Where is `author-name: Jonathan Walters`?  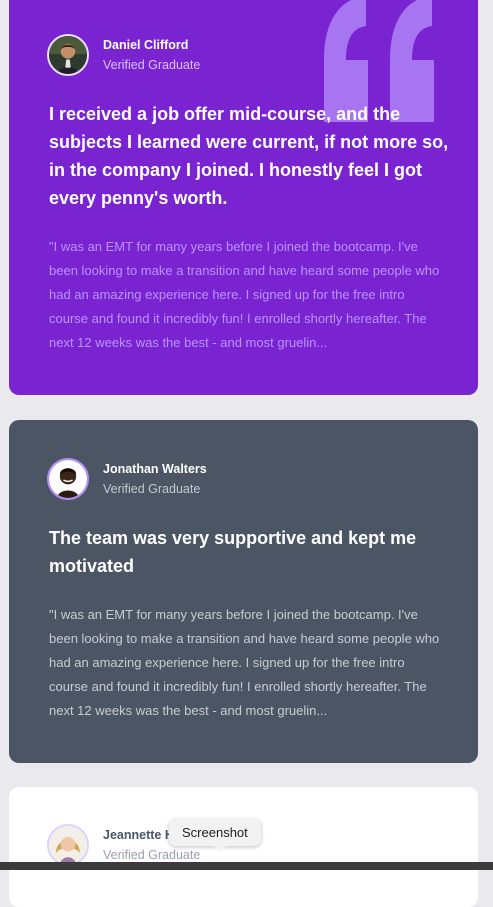 author-name: Jonathan Walters is located at coordinates (155, 469).